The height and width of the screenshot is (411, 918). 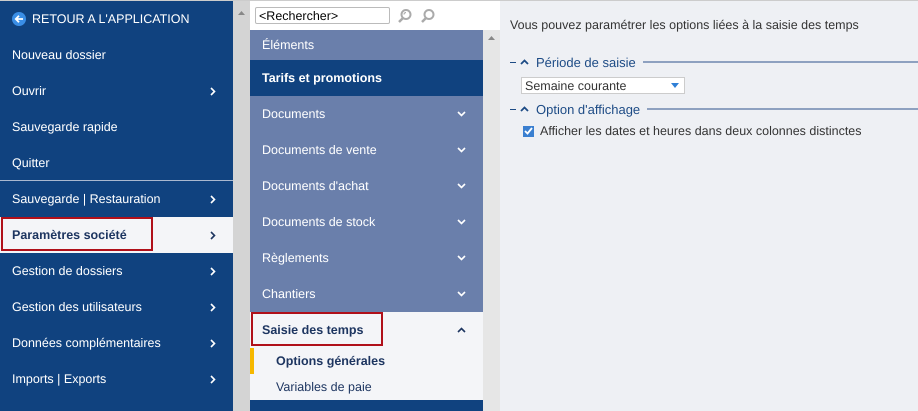 I want to click on group-title: Période de saisie, so click(x=586, y=62).